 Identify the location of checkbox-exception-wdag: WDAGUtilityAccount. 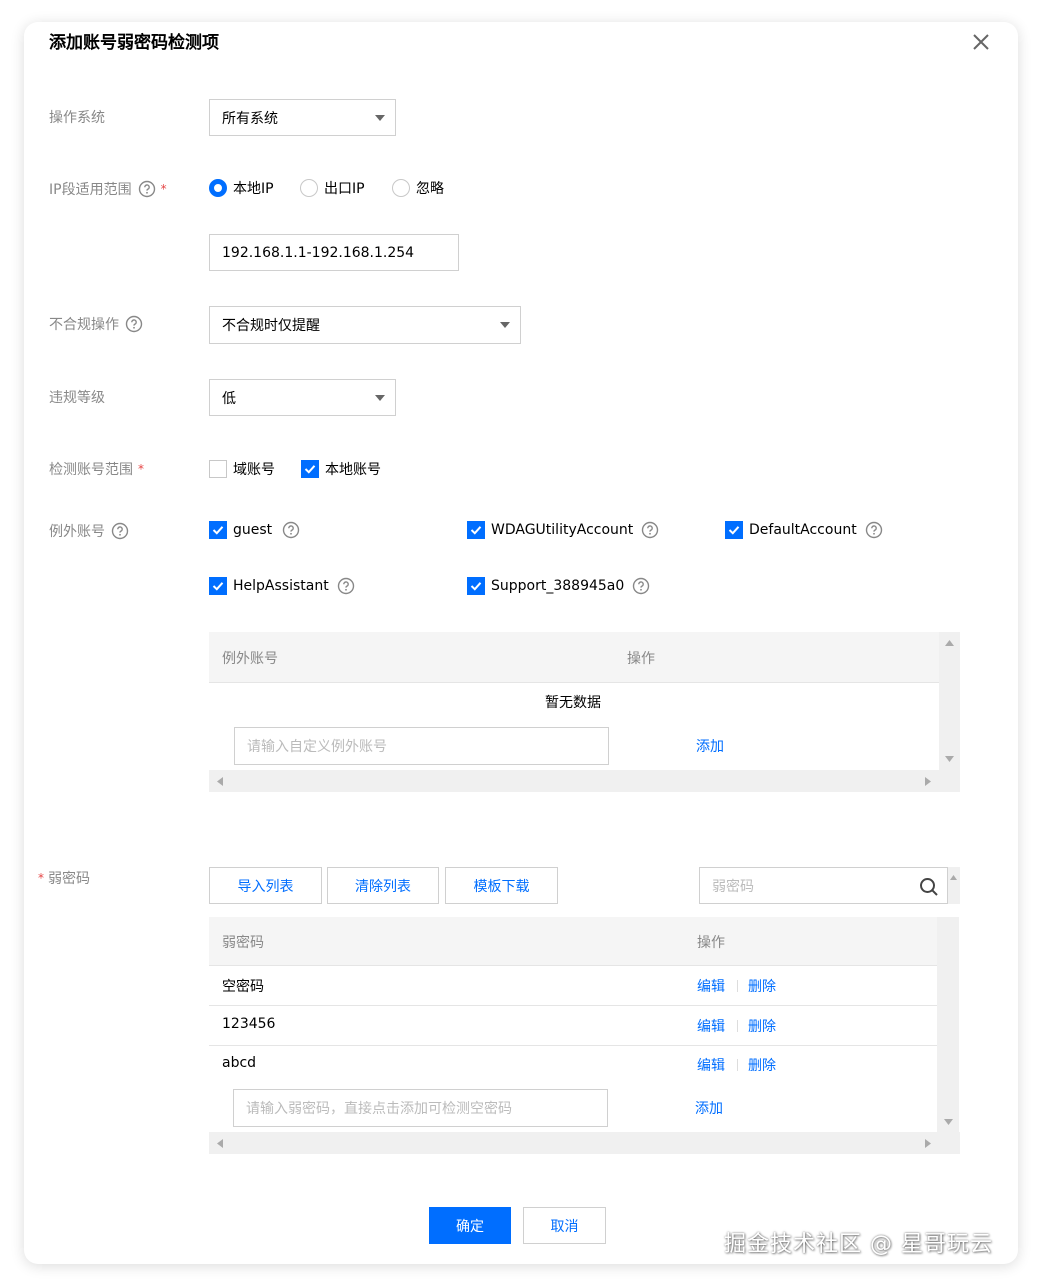
(563, 530).